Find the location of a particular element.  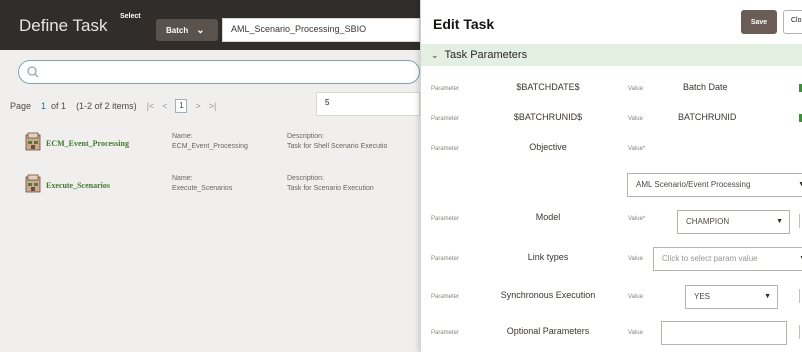

param-name: Synchronous Execution is located at coordinates (548, 295).